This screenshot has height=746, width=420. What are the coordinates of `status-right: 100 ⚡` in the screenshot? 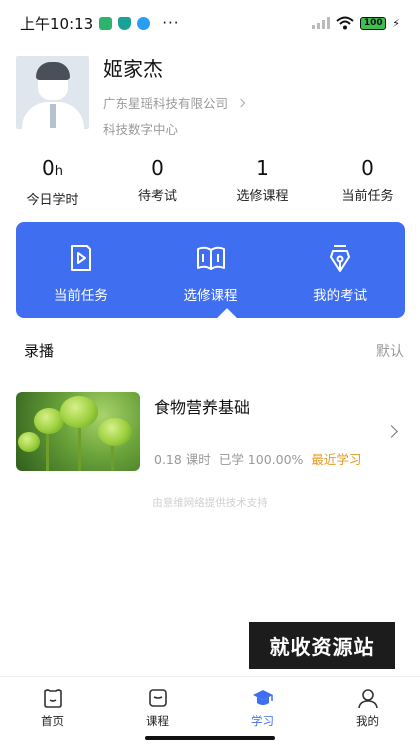 It's located at (356, 23).